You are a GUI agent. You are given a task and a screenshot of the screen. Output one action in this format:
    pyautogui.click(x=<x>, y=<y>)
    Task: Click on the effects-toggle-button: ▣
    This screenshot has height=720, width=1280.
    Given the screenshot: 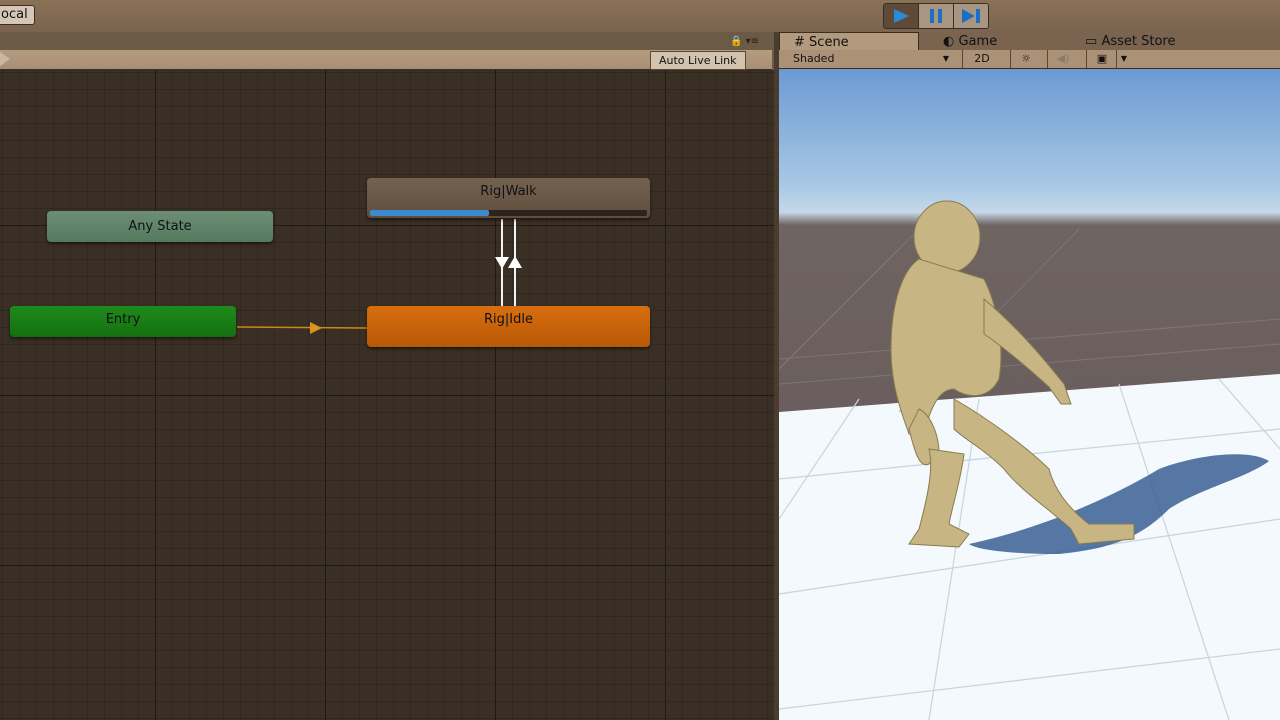 What is the action you would take?
    pyautogui.click(x=1101, y=59)
    